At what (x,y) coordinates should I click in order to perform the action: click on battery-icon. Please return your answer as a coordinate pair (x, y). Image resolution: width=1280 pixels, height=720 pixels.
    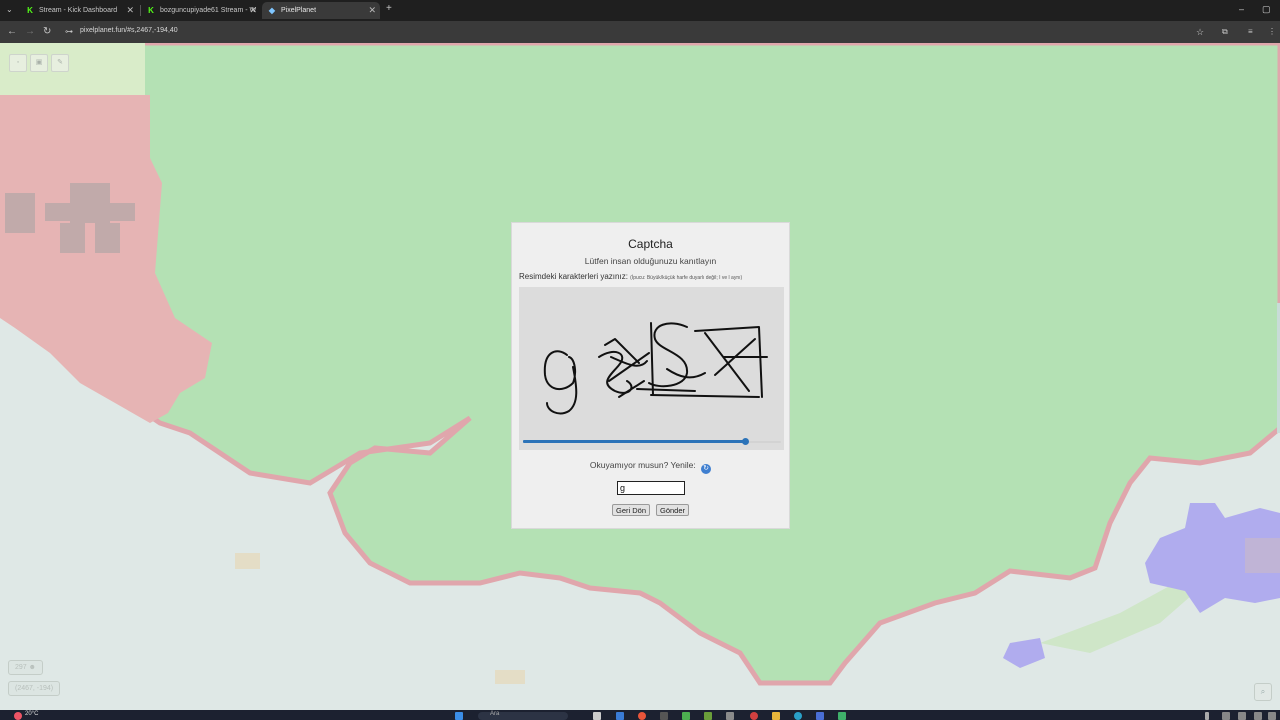
    Looking at the image, I should click on (1272, 716).